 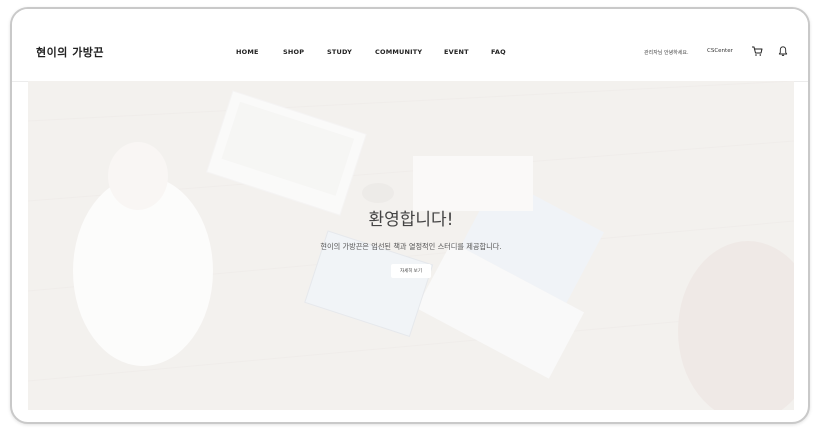 I want to click on view-more-button: 자세히 보기, so click(x=411, y=271).